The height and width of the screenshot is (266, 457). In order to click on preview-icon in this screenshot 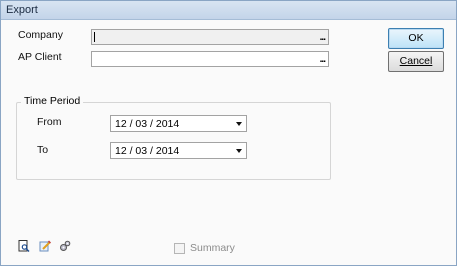, I will do `click(24, 246)`.